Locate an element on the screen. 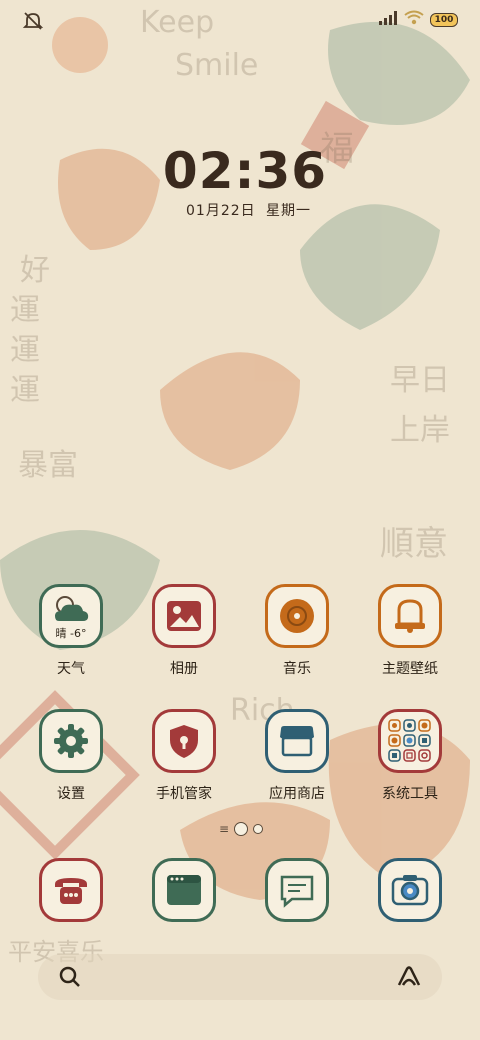 The image size is (480, 1040). app-settings: 设置 is located at coordinates (71, 756).